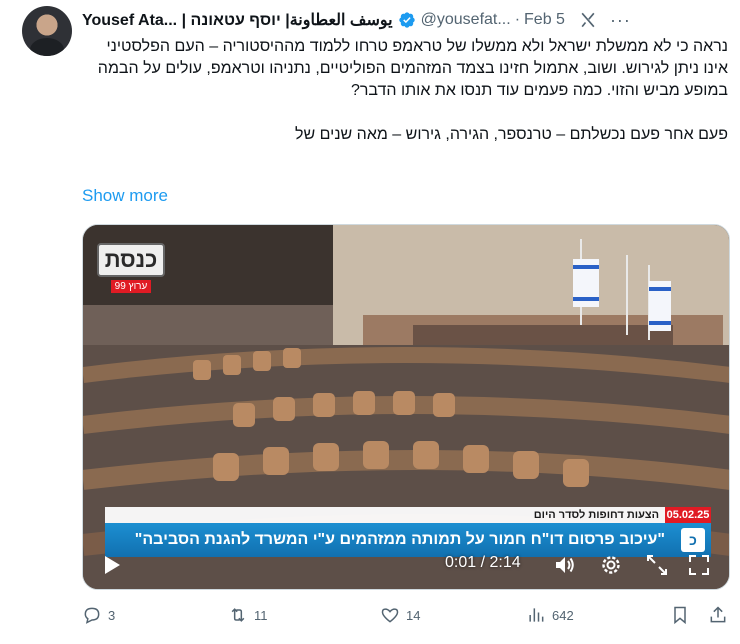 The width and height of the screenshot is (740, 644). Describe the element at coordinates (483, 562) in the screenshot. I see `video-time: 0:01 / 2:14` at that location.